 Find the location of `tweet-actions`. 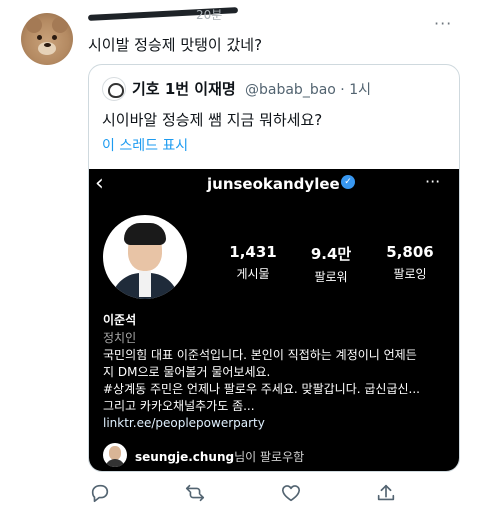

tweet-actions is located at coordinates (240, 496).